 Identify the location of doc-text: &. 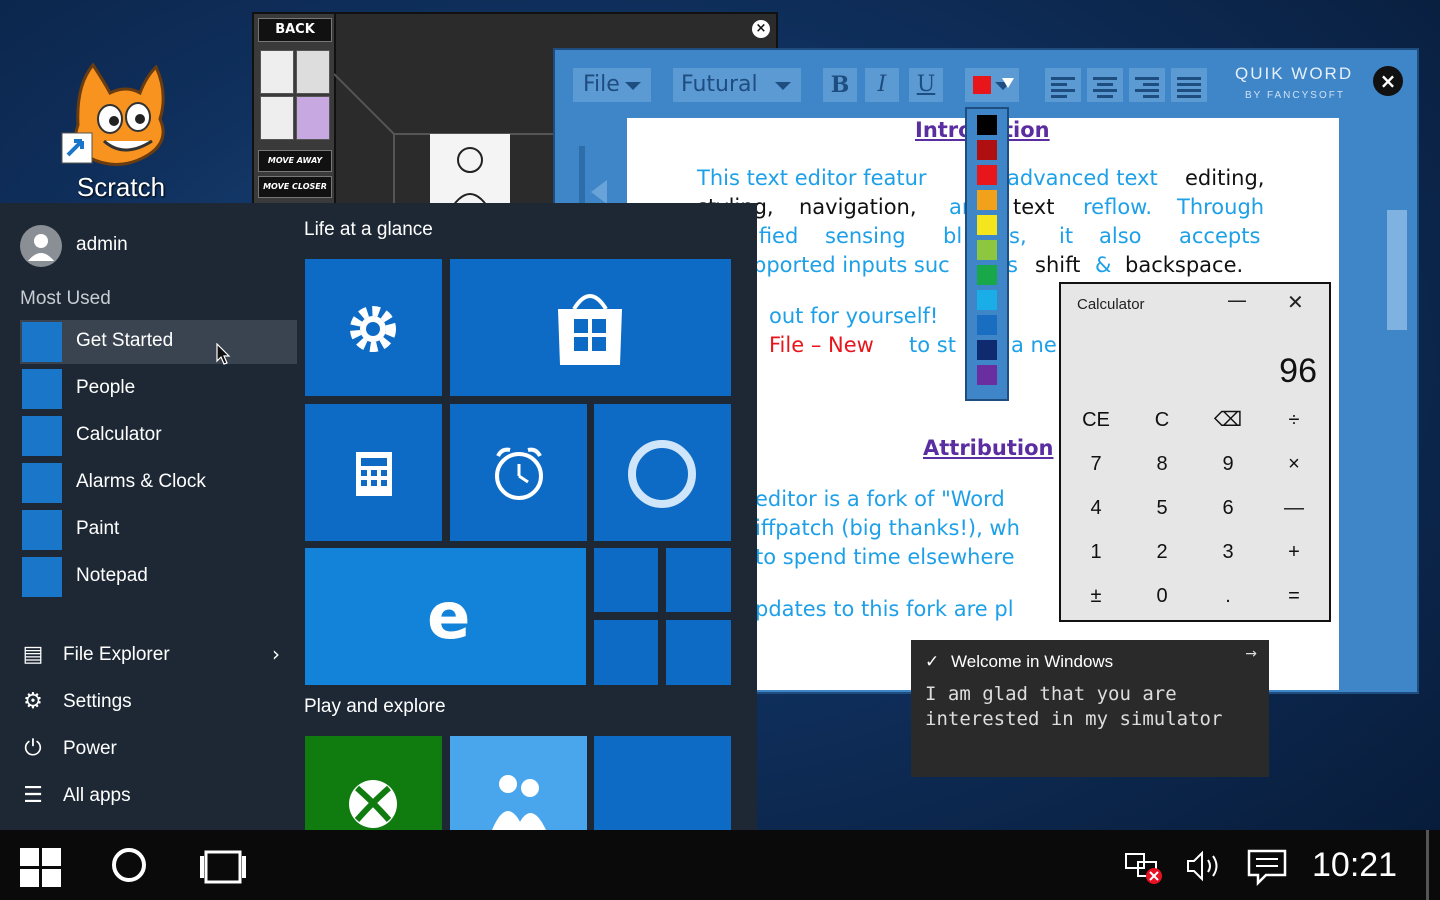
(1103, 265).